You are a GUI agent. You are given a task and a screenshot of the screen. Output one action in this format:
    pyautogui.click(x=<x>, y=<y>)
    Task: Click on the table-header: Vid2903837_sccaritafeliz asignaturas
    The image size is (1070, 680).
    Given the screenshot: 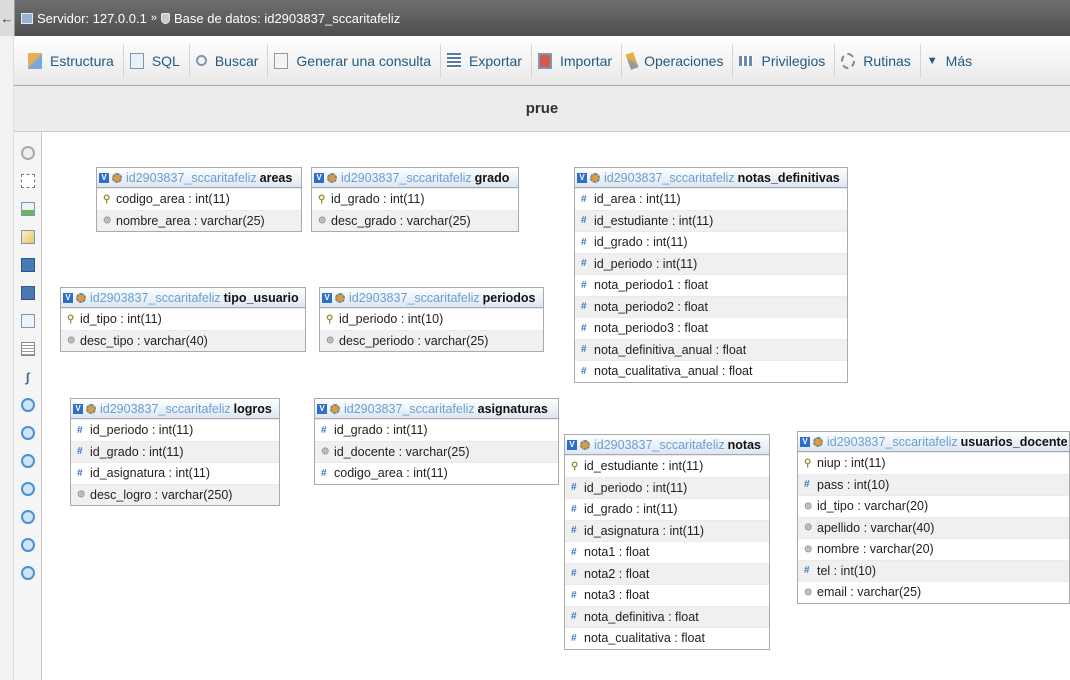 What is the action you would take?
    pyautogui.click(x=436, y=409)
    